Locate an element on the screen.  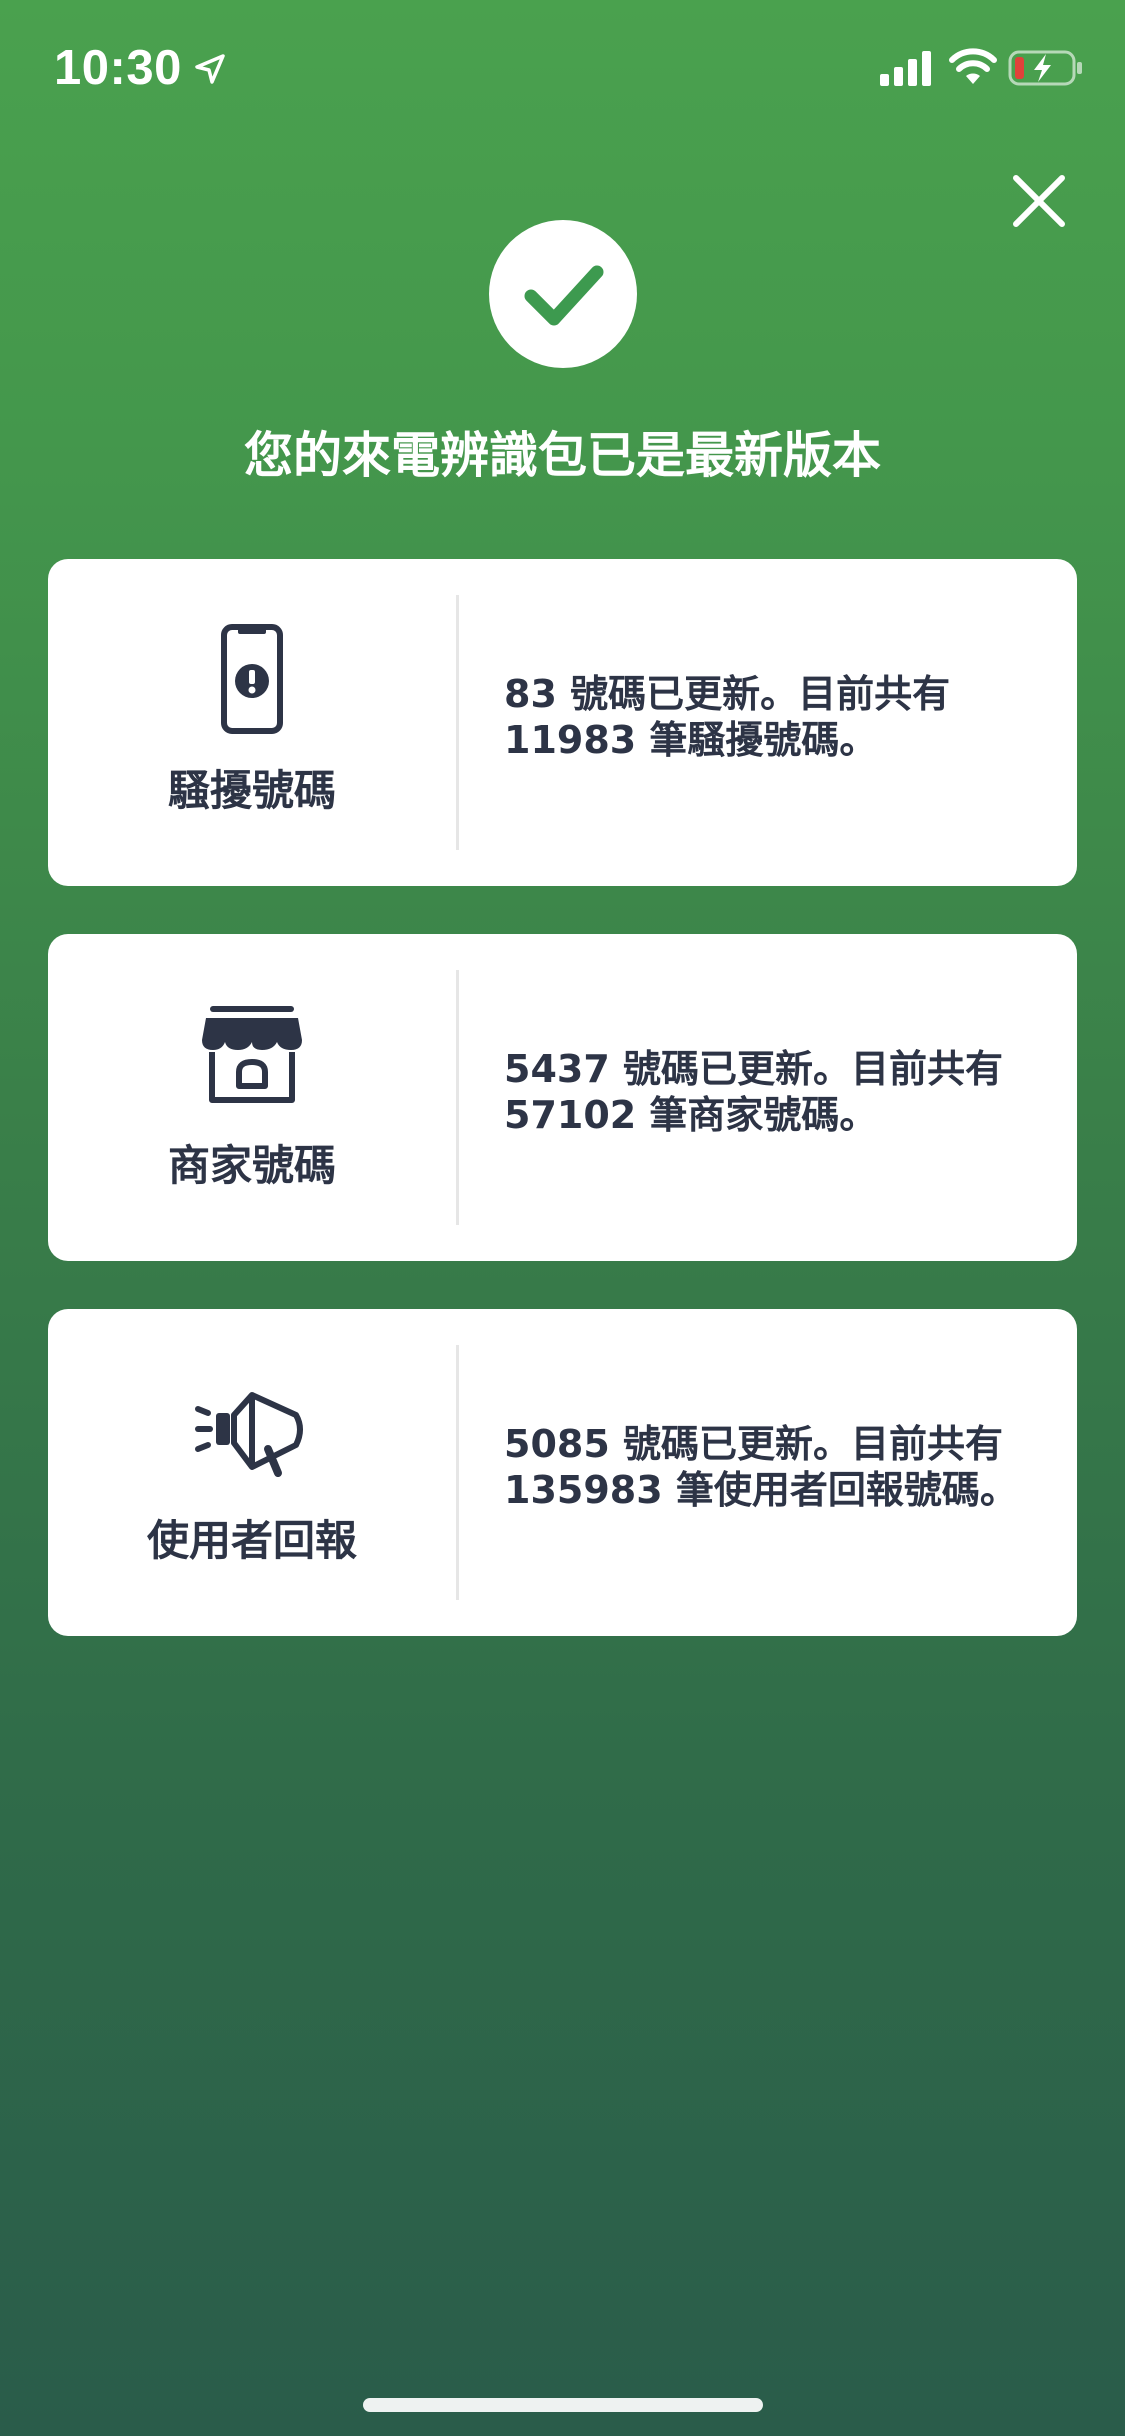
card-category: 騷擾號碼 is located at coordinates (252, 722).